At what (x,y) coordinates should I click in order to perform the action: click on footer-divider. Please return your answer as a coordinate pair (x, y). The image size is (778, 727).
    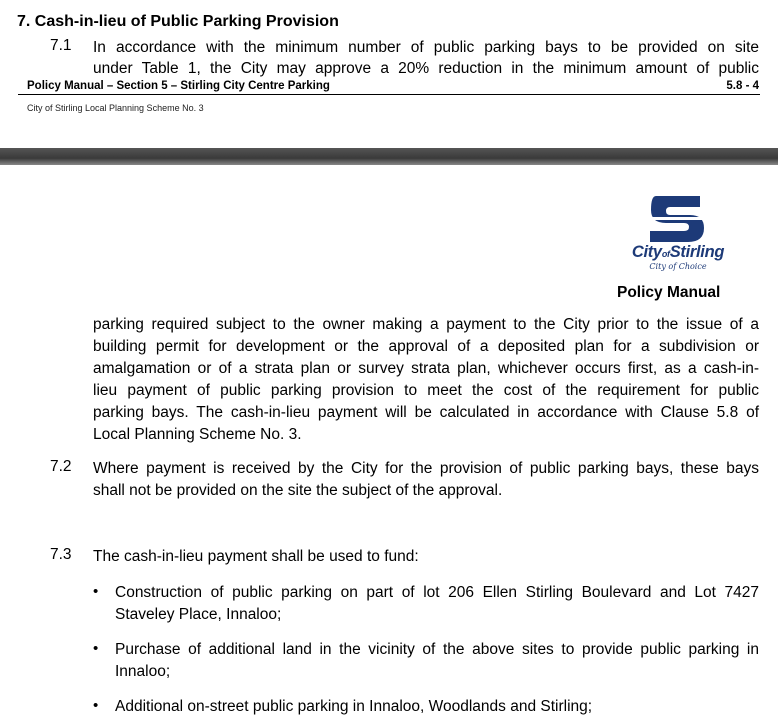
    Looking at the image, I should click on (389, 94).